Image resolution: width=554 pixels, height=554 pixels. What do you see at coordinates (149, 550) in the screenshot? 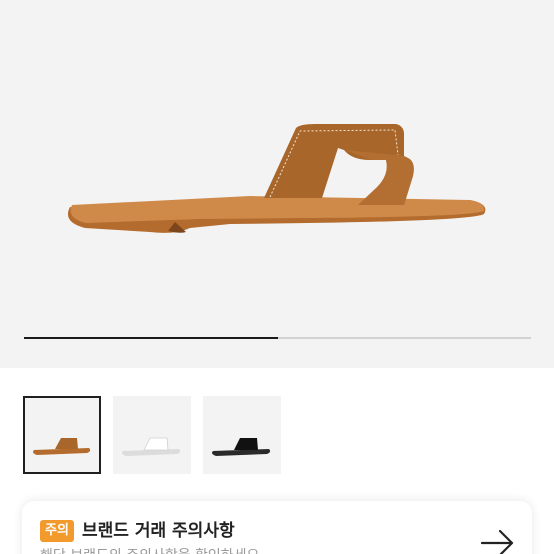
I see `notice-subtitle: 해당 브랜드의 주의사항을 확인하세요` at bounding box center [149, 550].